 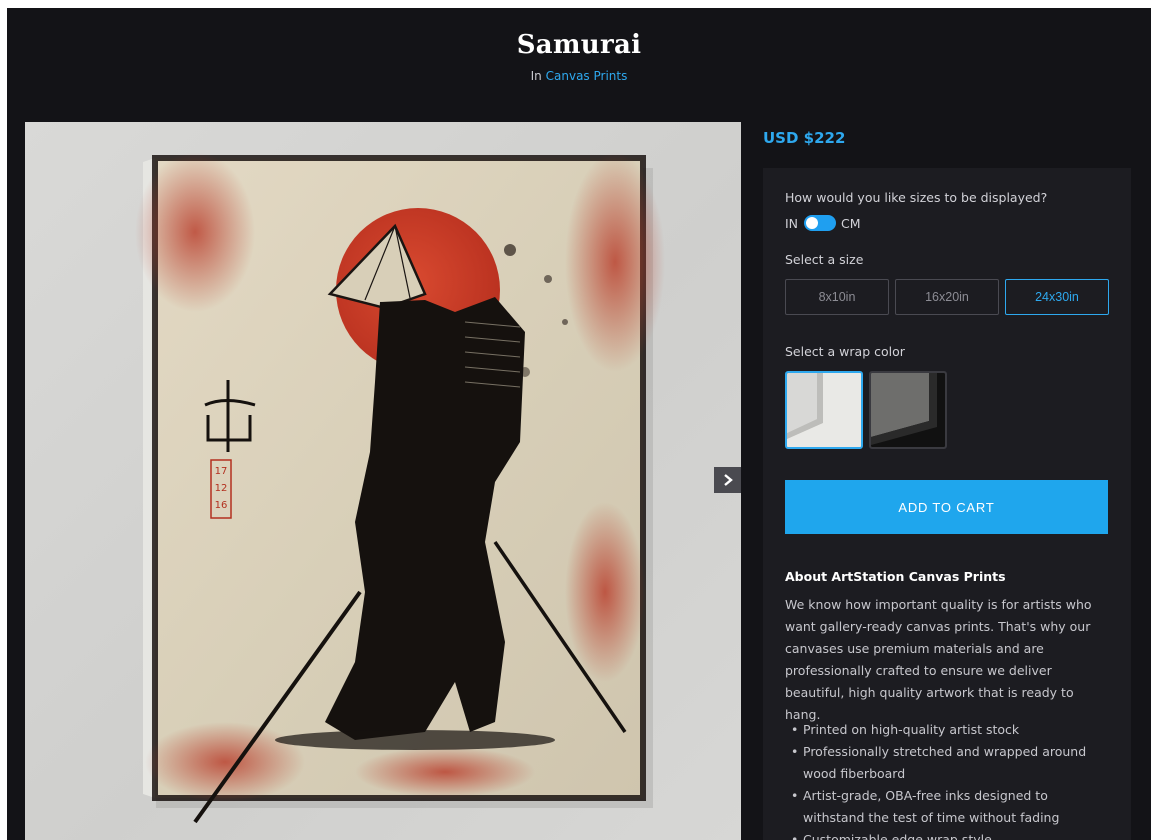 I want to click on list-item: Customizable edge wrap style, so click(x=947, y=834).